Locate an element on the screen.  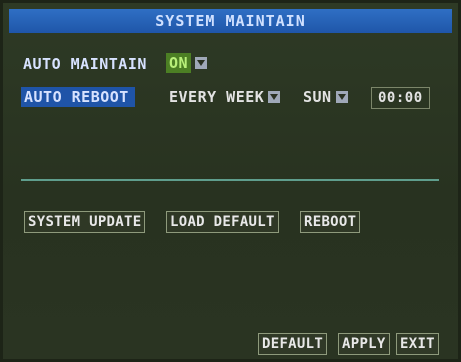
dialog-title-text: SYSTEM MAINTAIN is located at coordinates (230, 21).